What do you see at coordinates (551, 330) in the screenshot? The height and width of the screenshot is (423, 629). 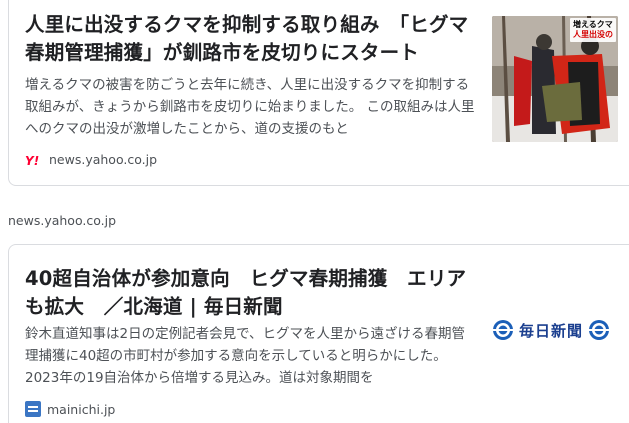 I see `newspaper-masthead: 毎日新聞` at bounding box center [551, 330].